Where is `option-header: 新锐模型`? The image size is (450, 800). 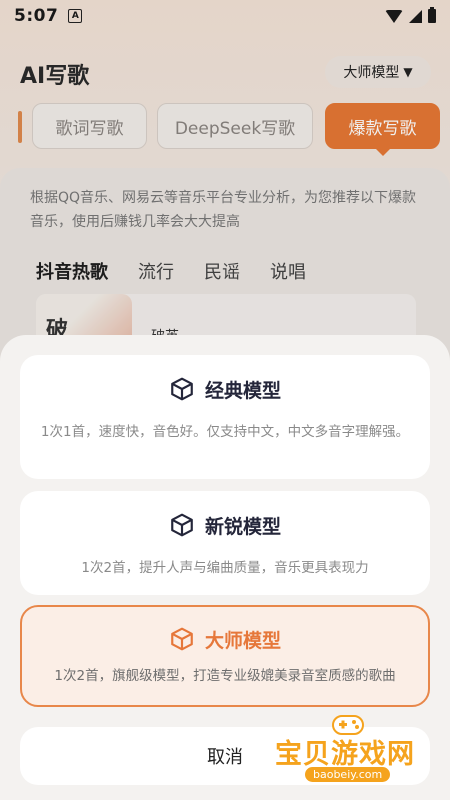 option-header: 新锐模型 is located at coordinates (225, 525).